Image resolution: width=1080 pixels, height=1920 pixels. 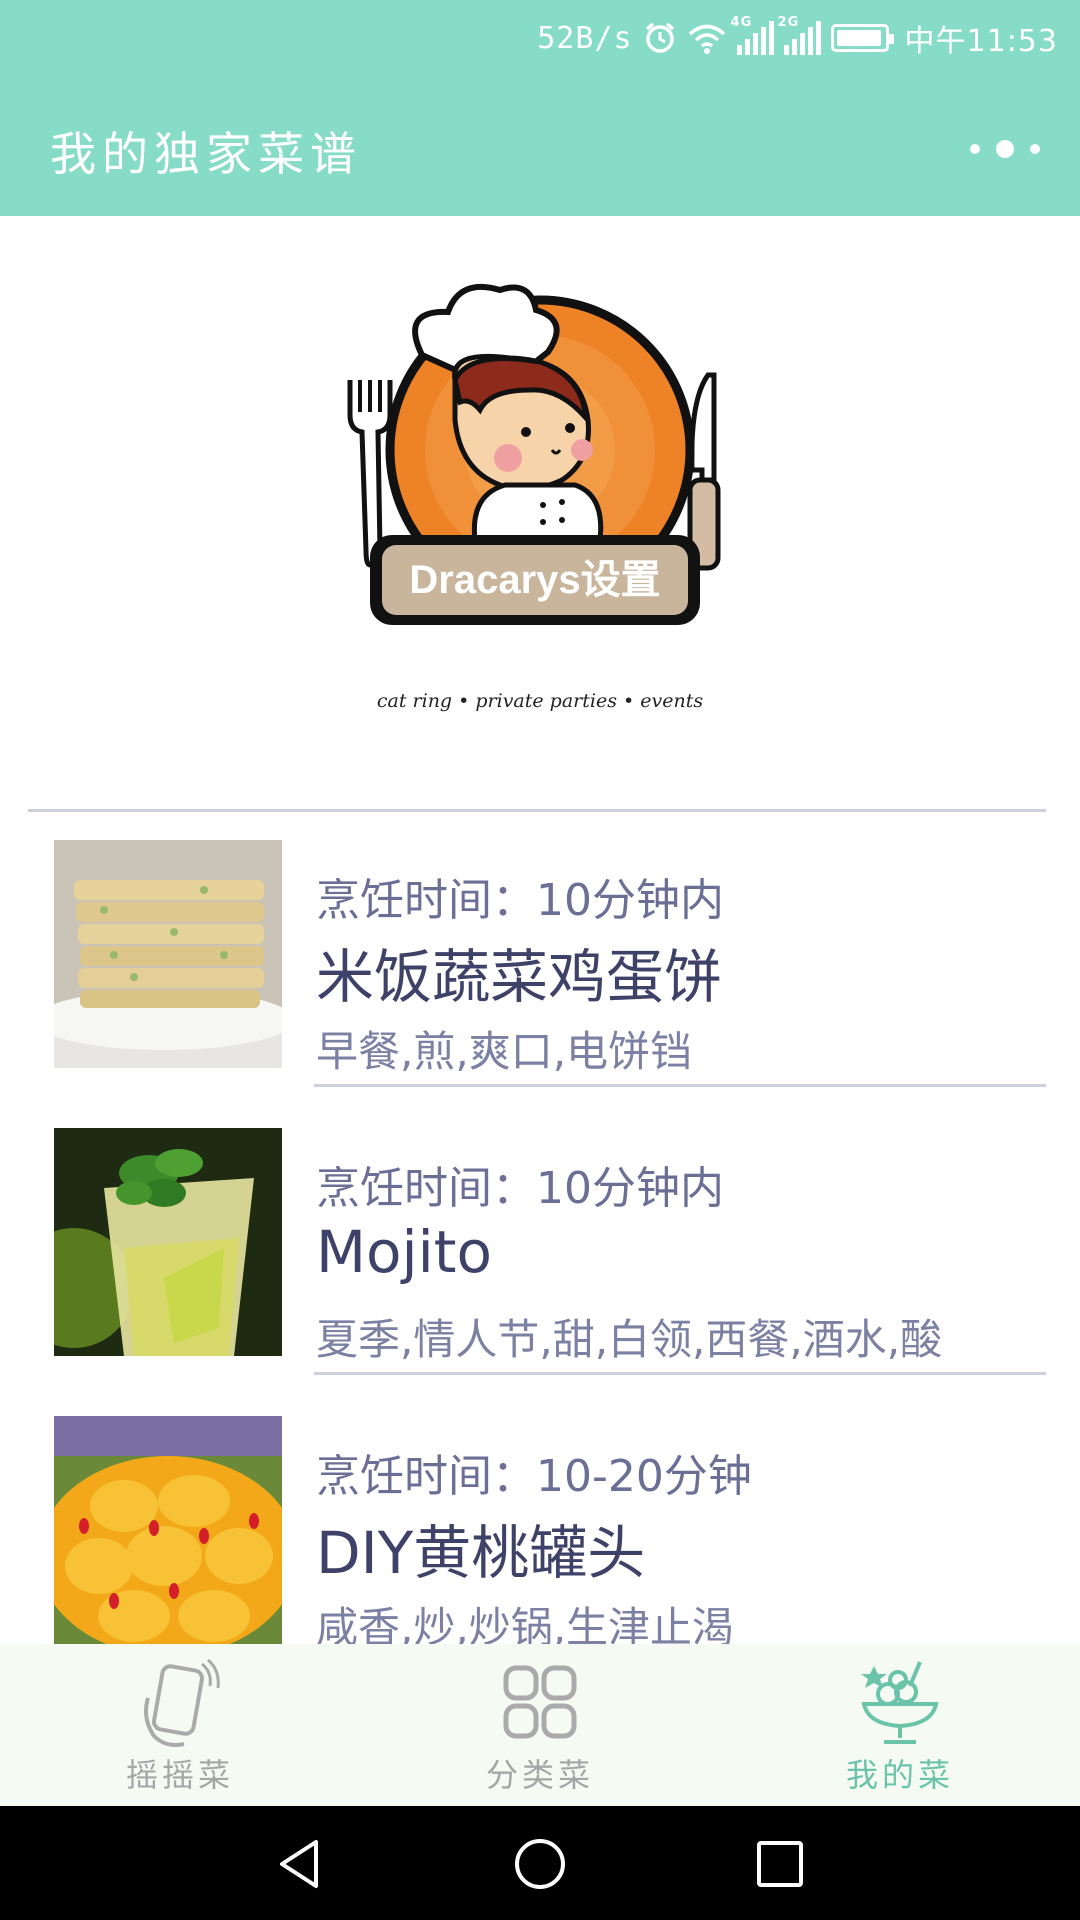 I want to click on knife-icon, so click(x=704, y=471).